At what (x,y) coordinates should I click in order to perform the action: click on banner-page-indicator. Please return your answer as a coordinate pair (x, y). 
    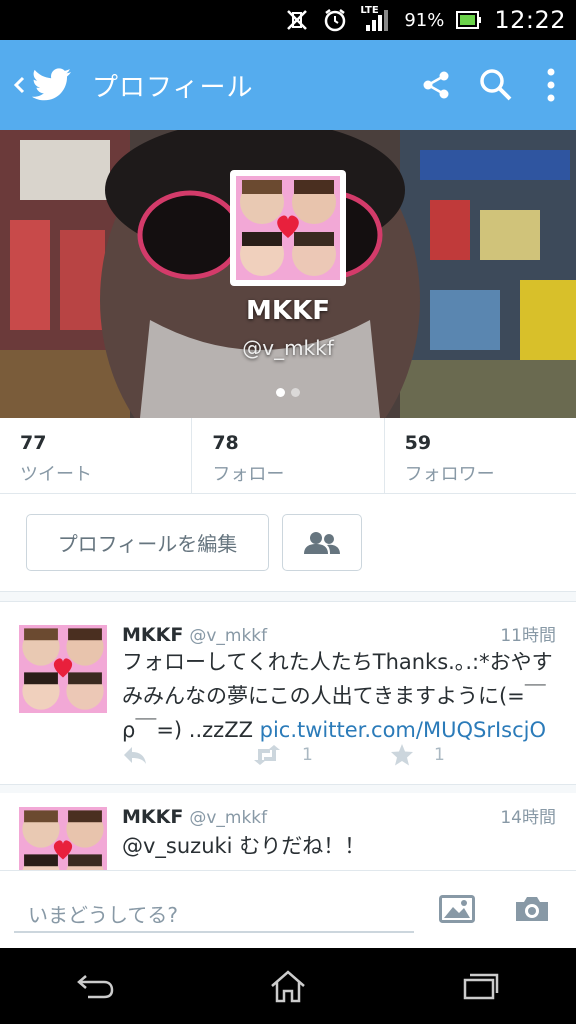
    Looking at the image, I should click on (288, 392).